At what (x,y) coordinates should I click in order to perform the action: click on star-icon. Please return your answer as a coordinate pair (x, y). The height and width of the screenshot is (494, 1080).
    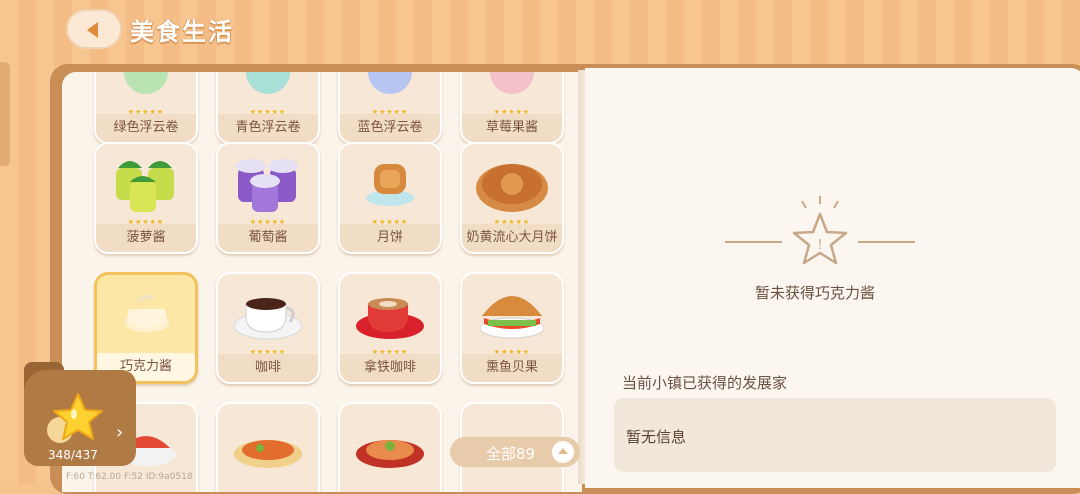
    Looking at the image, I should click on (75, 418).